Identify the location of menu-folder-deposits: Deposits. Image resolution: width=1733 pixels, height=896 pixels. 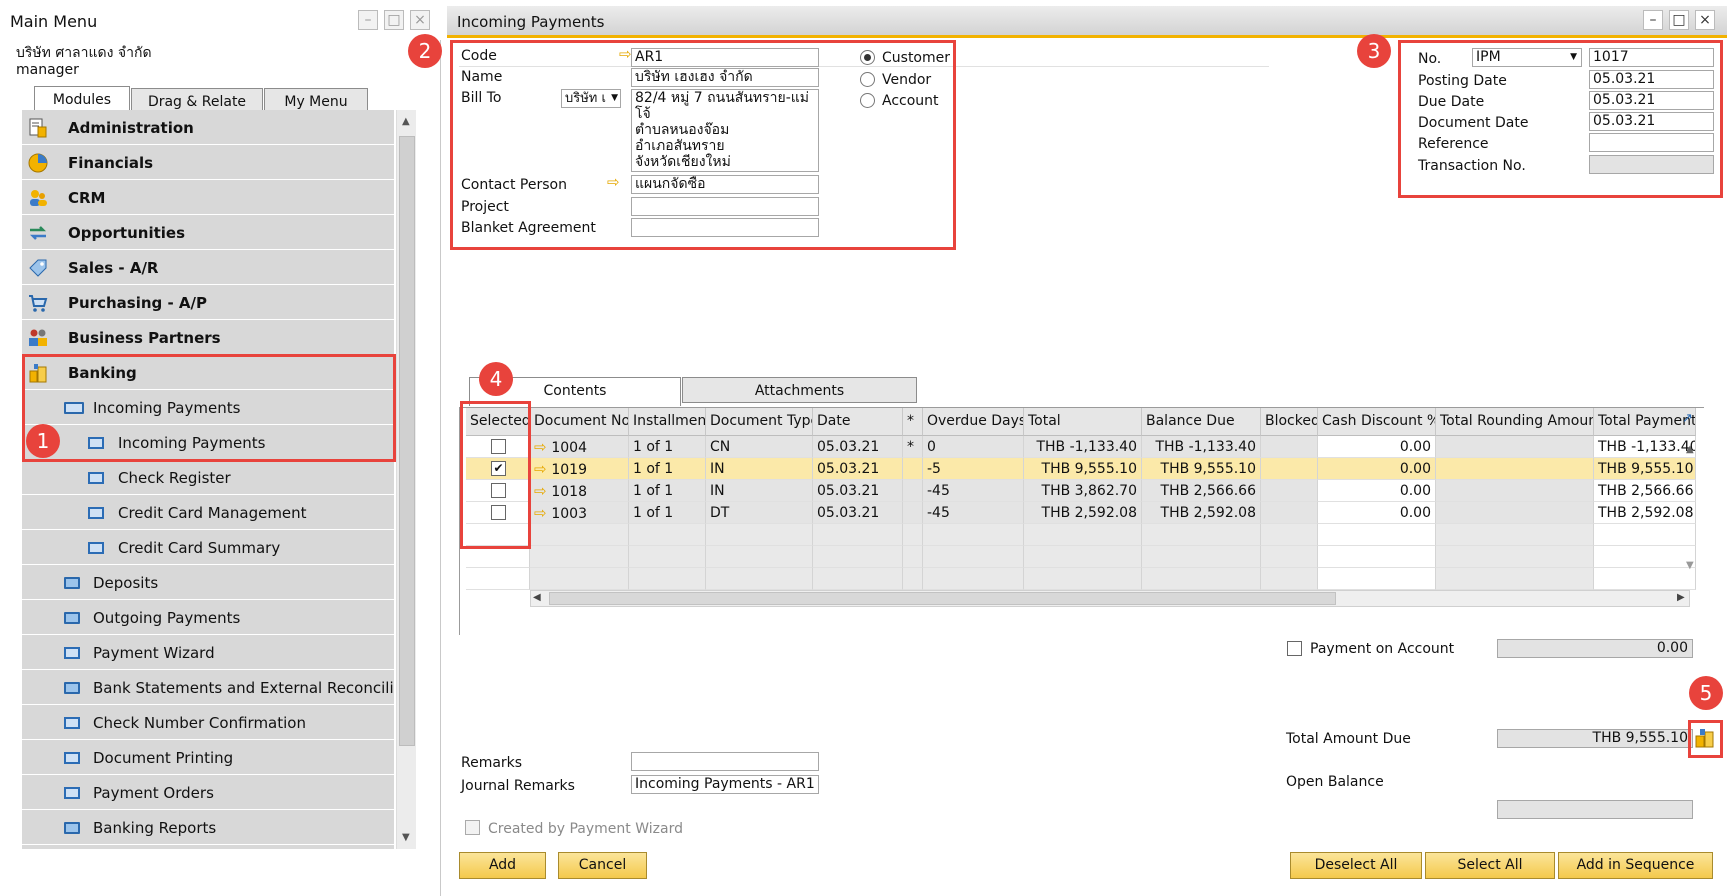
(208, 582).